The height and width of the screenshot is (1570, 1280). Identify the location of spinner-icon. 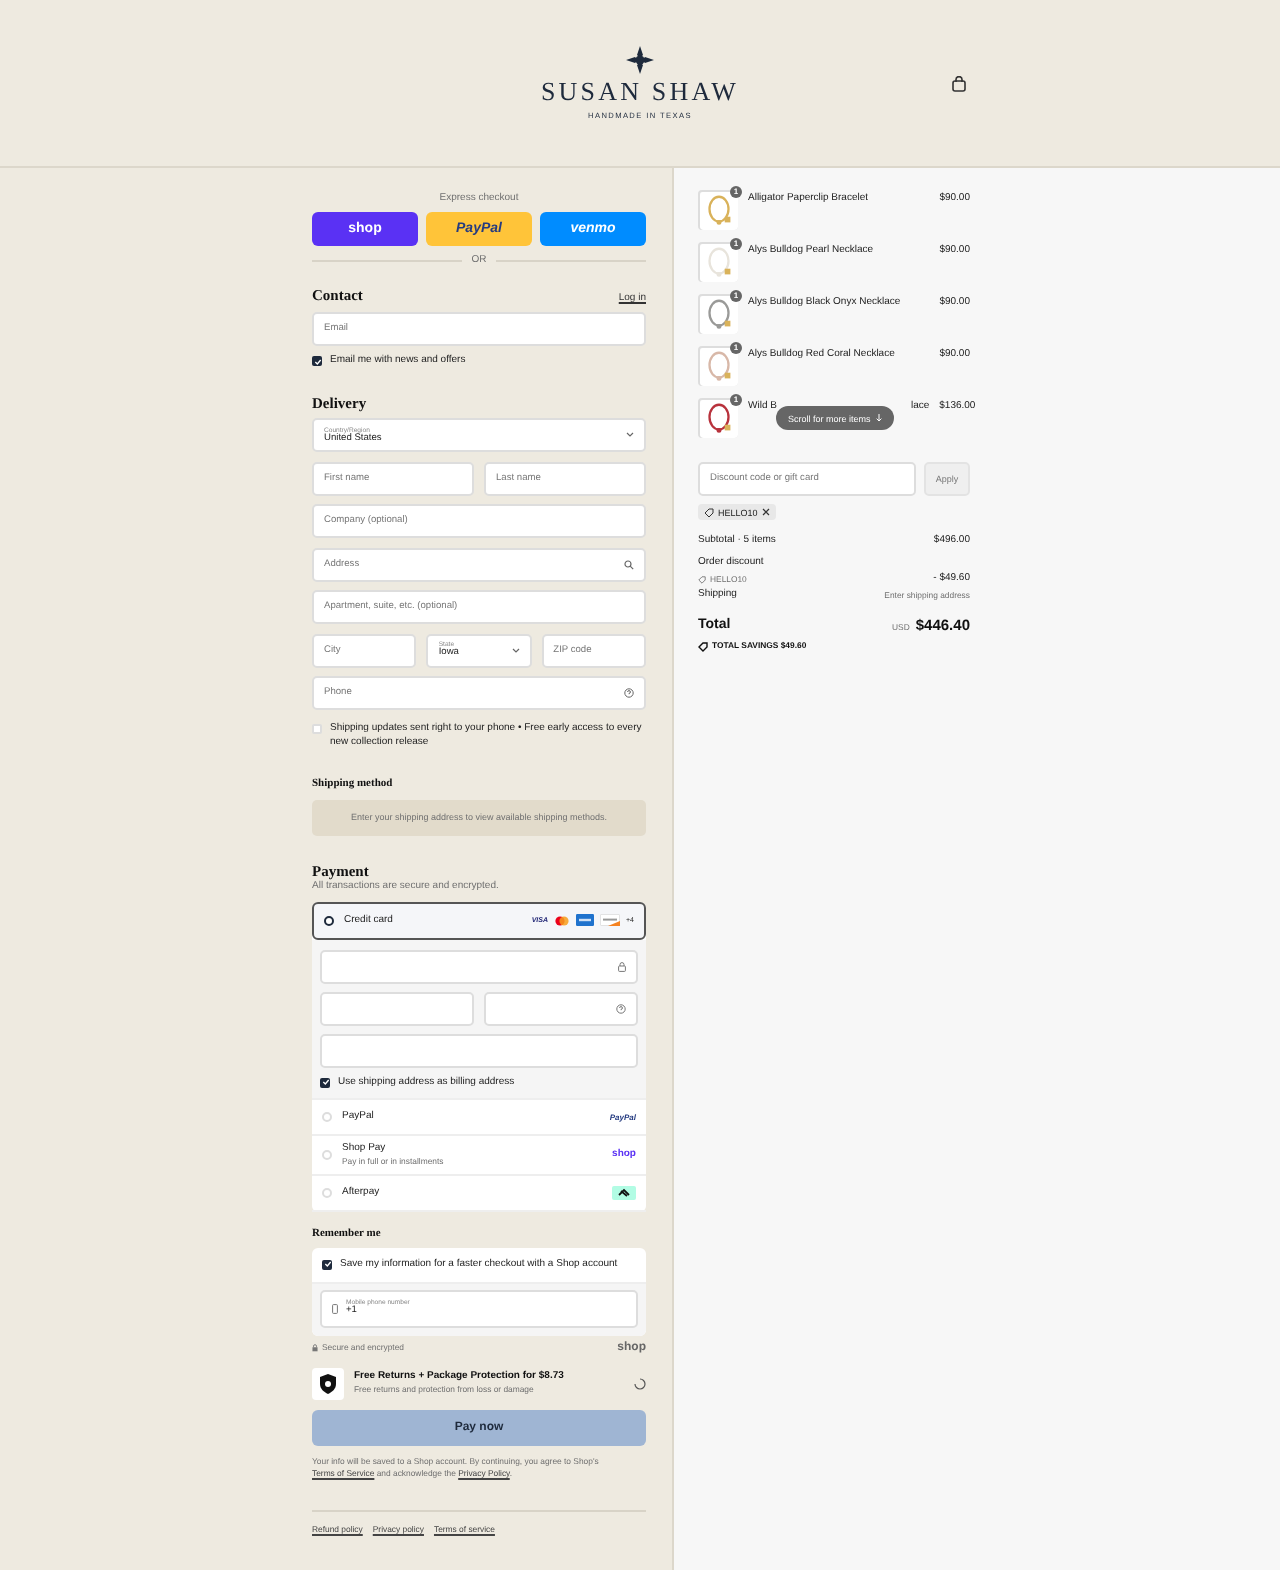
(640, 1383).